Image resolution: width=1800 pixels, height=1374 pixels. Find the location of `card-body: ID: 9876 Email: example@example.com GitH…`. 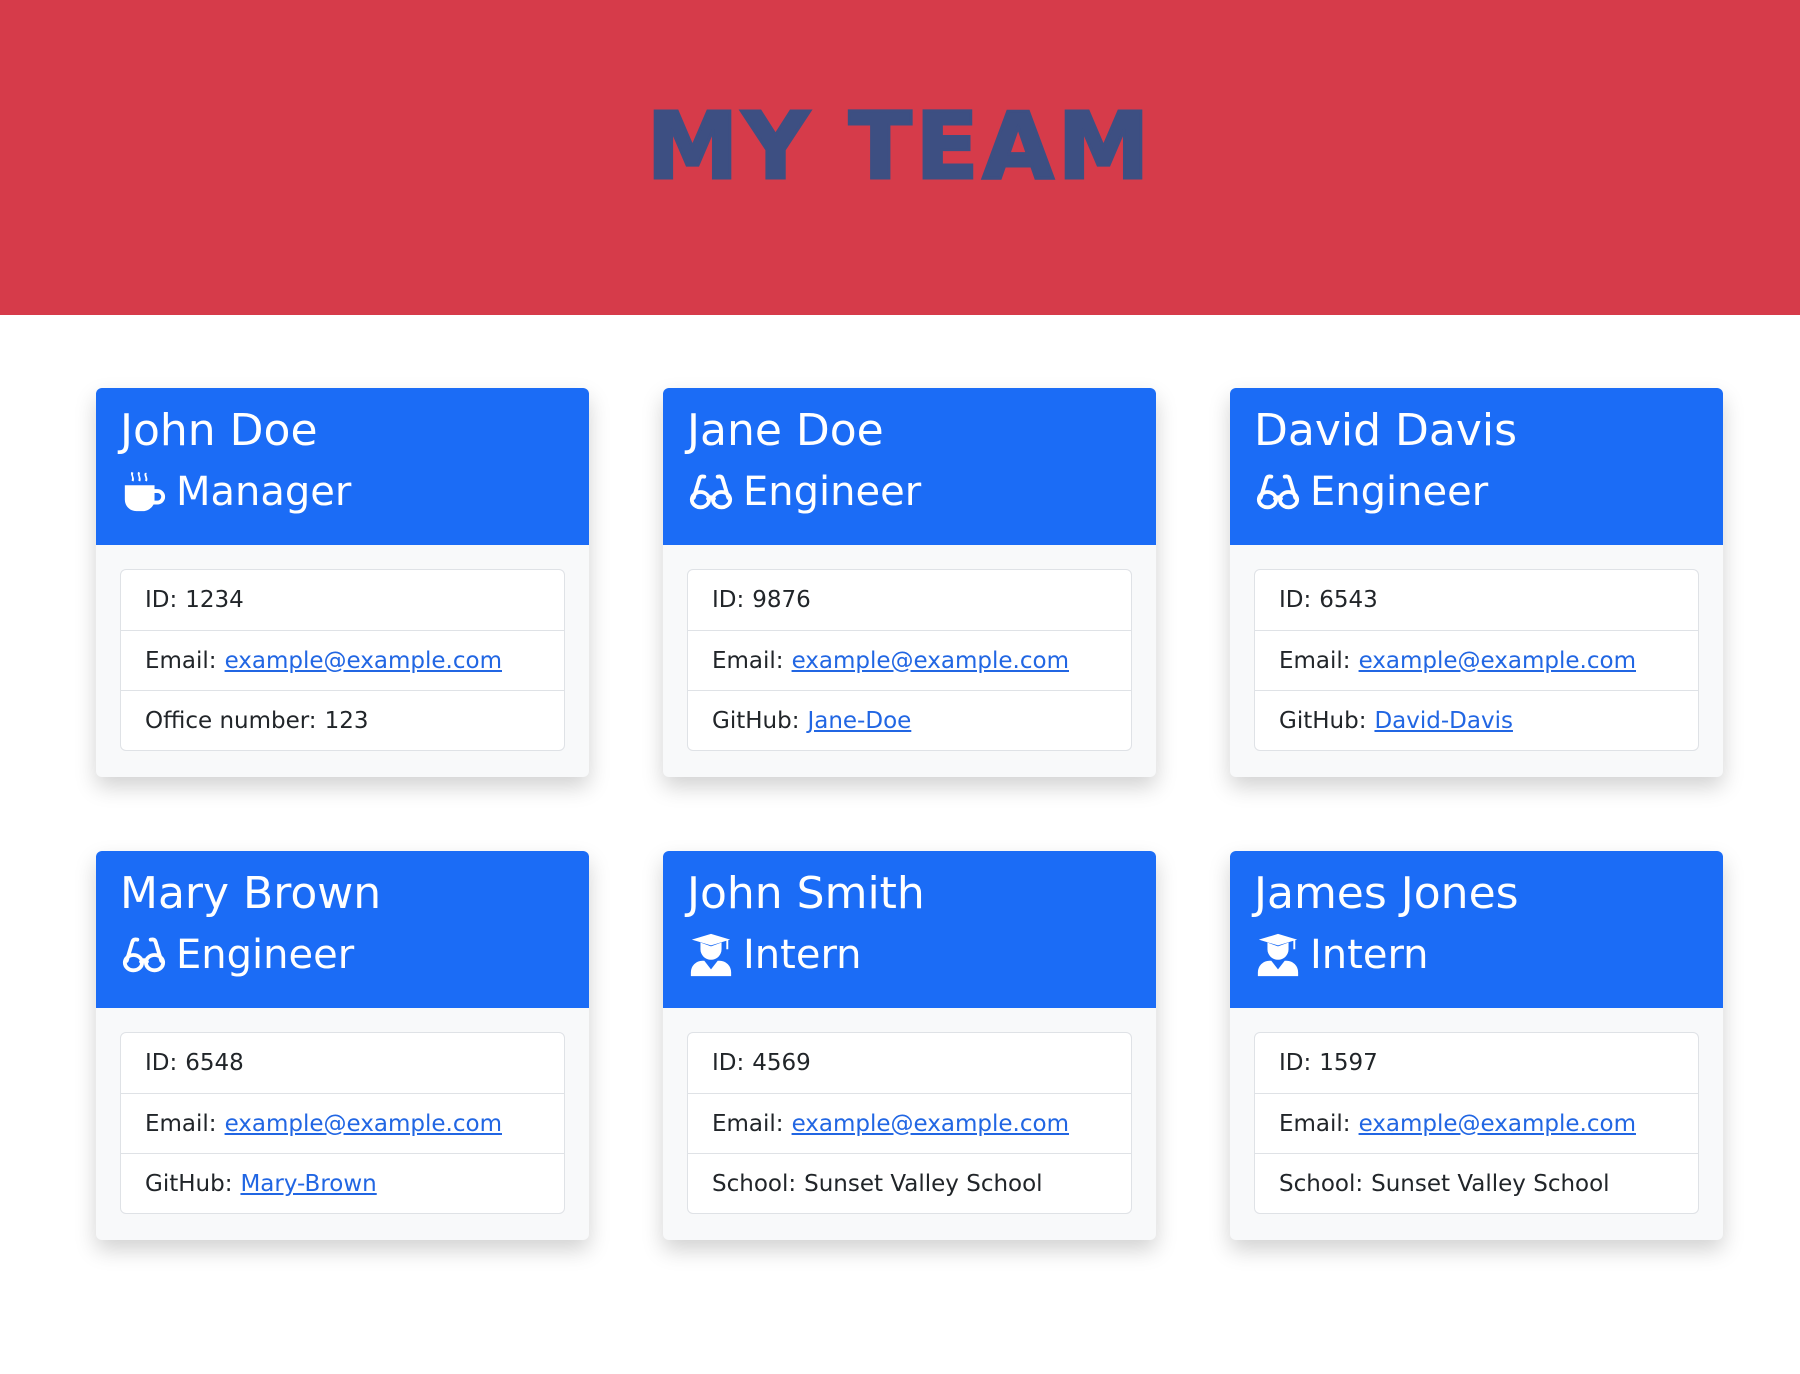

card-body: ID: 9876 Email: example@example.com GitH… is located at coordinates (909, 660).